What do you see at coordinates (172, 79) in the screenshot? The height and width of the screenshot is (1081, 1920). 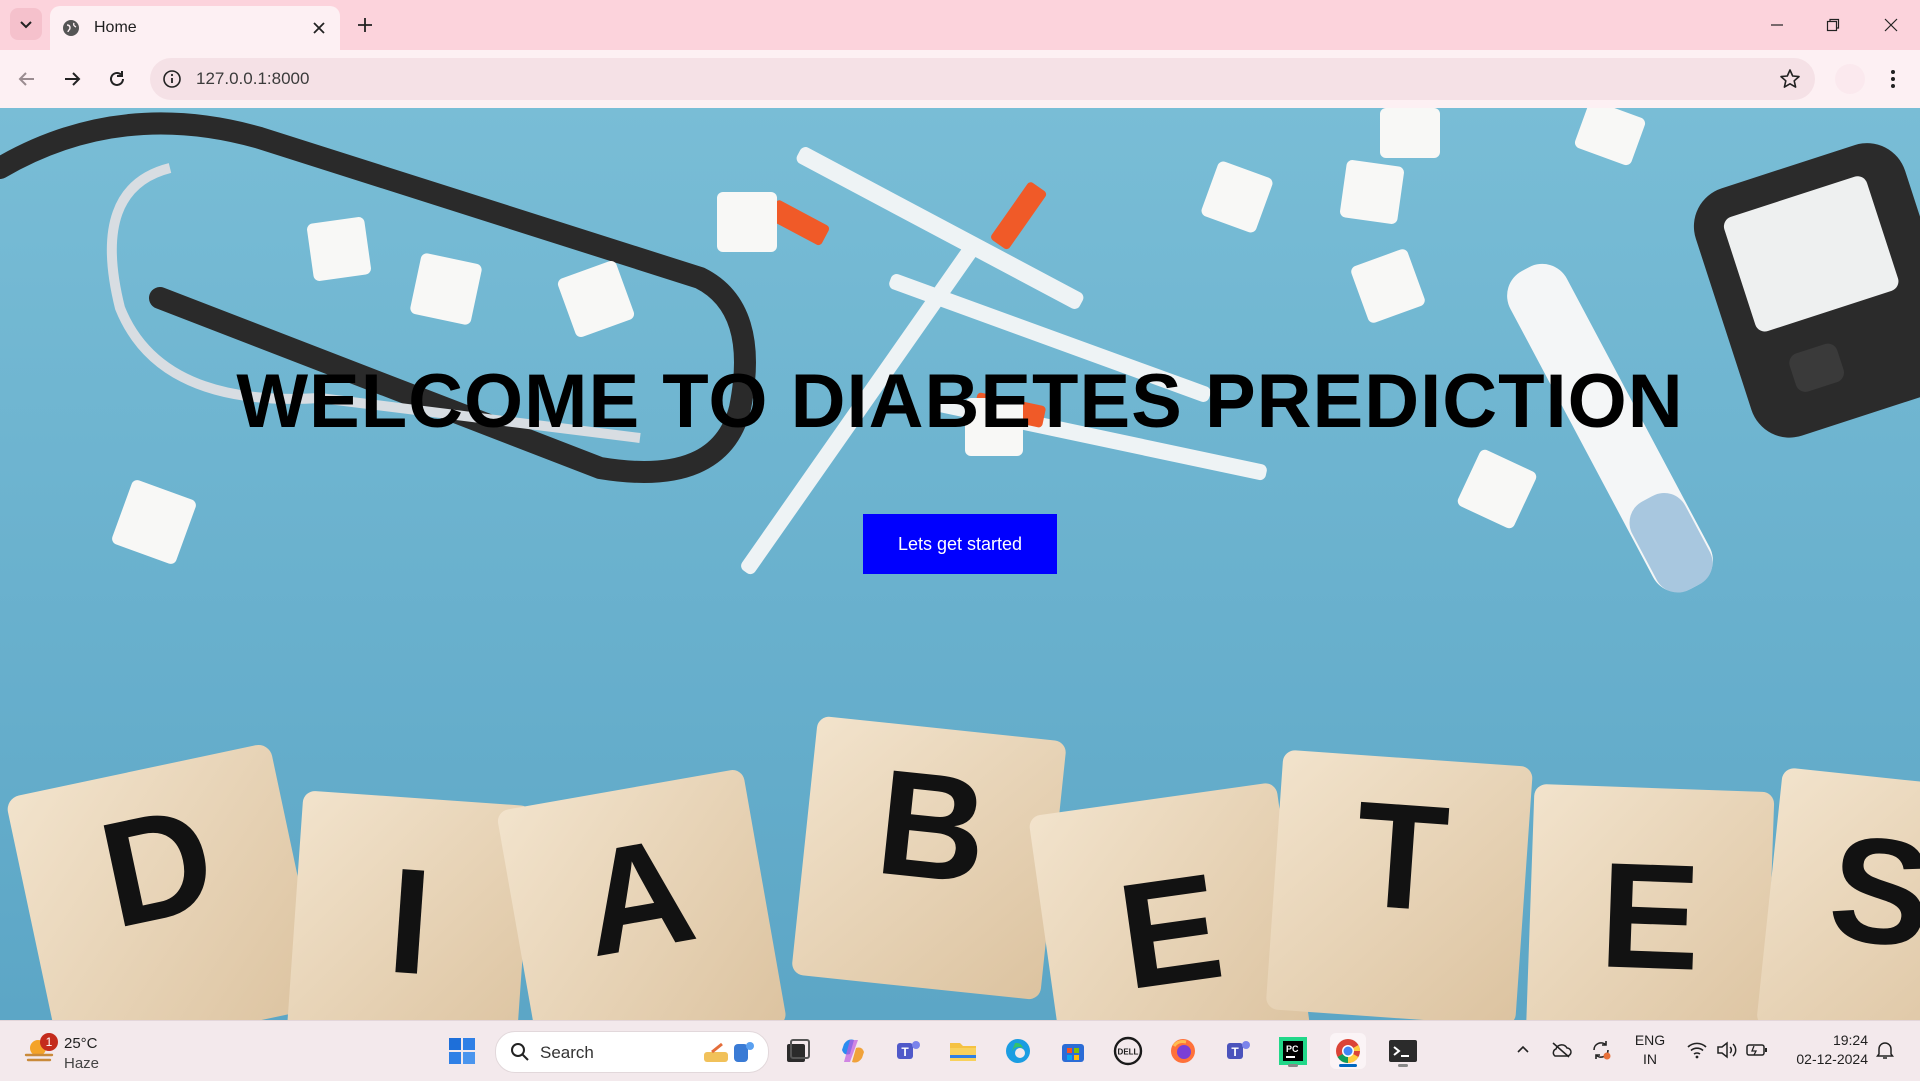 I see `info-icon` at bounding box center [172, 79].